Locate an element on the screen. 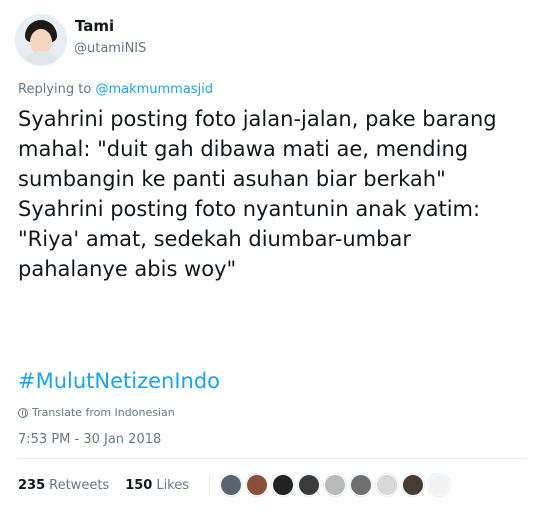 This screenshot has height=512, width=540. divider is located at coordinates (272, 458).